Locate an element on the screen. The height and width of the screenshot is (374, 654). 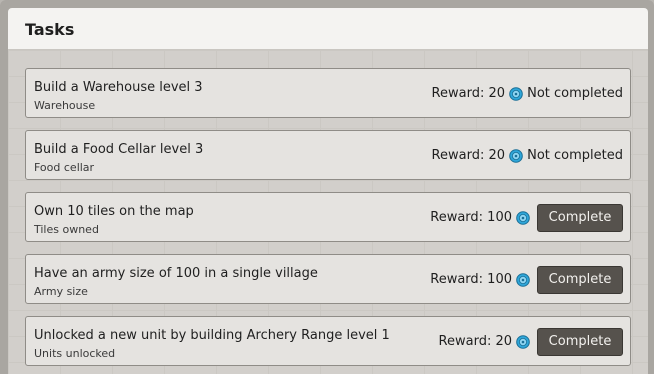
task-title: Build a Food Cellar level 3 is located at coordinates (119, 149).